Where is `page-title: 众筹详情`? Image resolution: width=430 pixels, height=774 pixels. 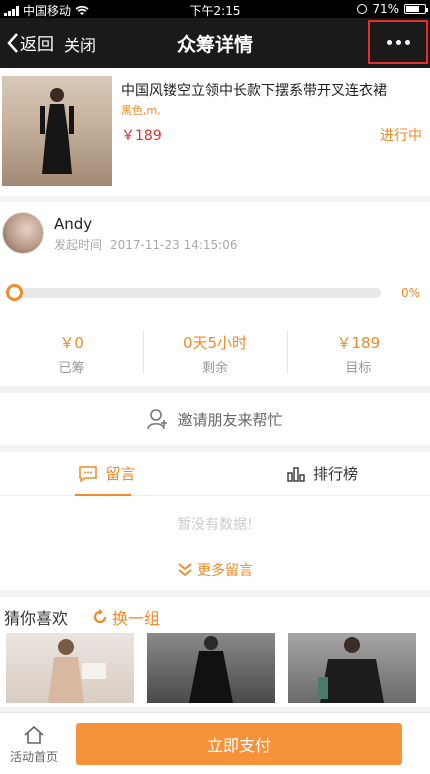
page-title: 众筹详情 is located at coordinates (214, 45).